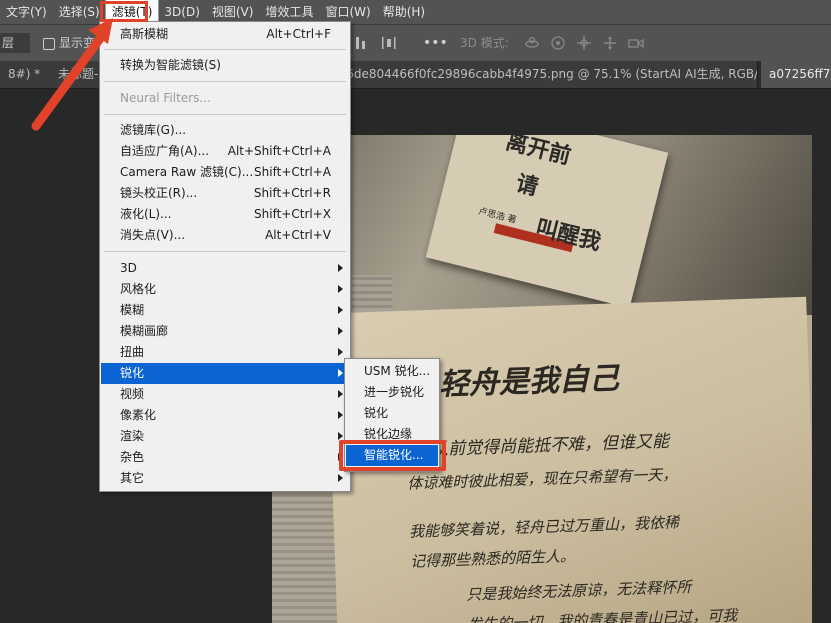  I want to click on show-transform-checkbox: 显示变, so click(69, 43).